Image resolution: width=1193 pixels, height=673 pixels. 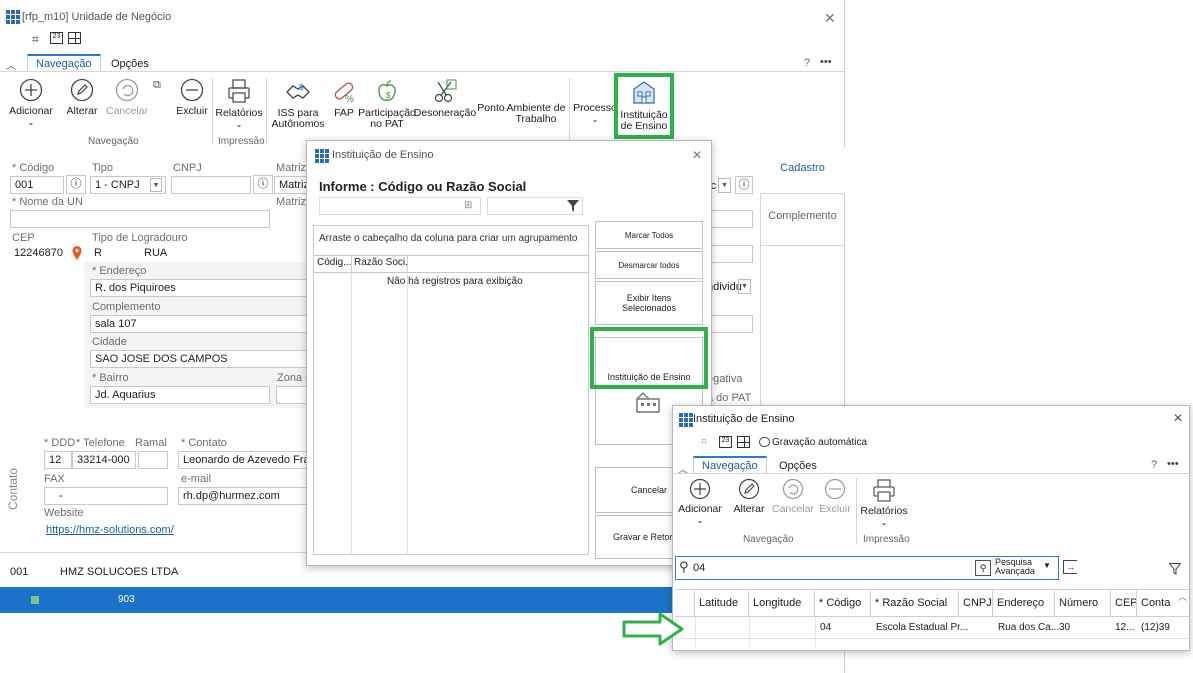 I want to click on bairro-field: Jd. Aquarius, so click(x=180, y=395).